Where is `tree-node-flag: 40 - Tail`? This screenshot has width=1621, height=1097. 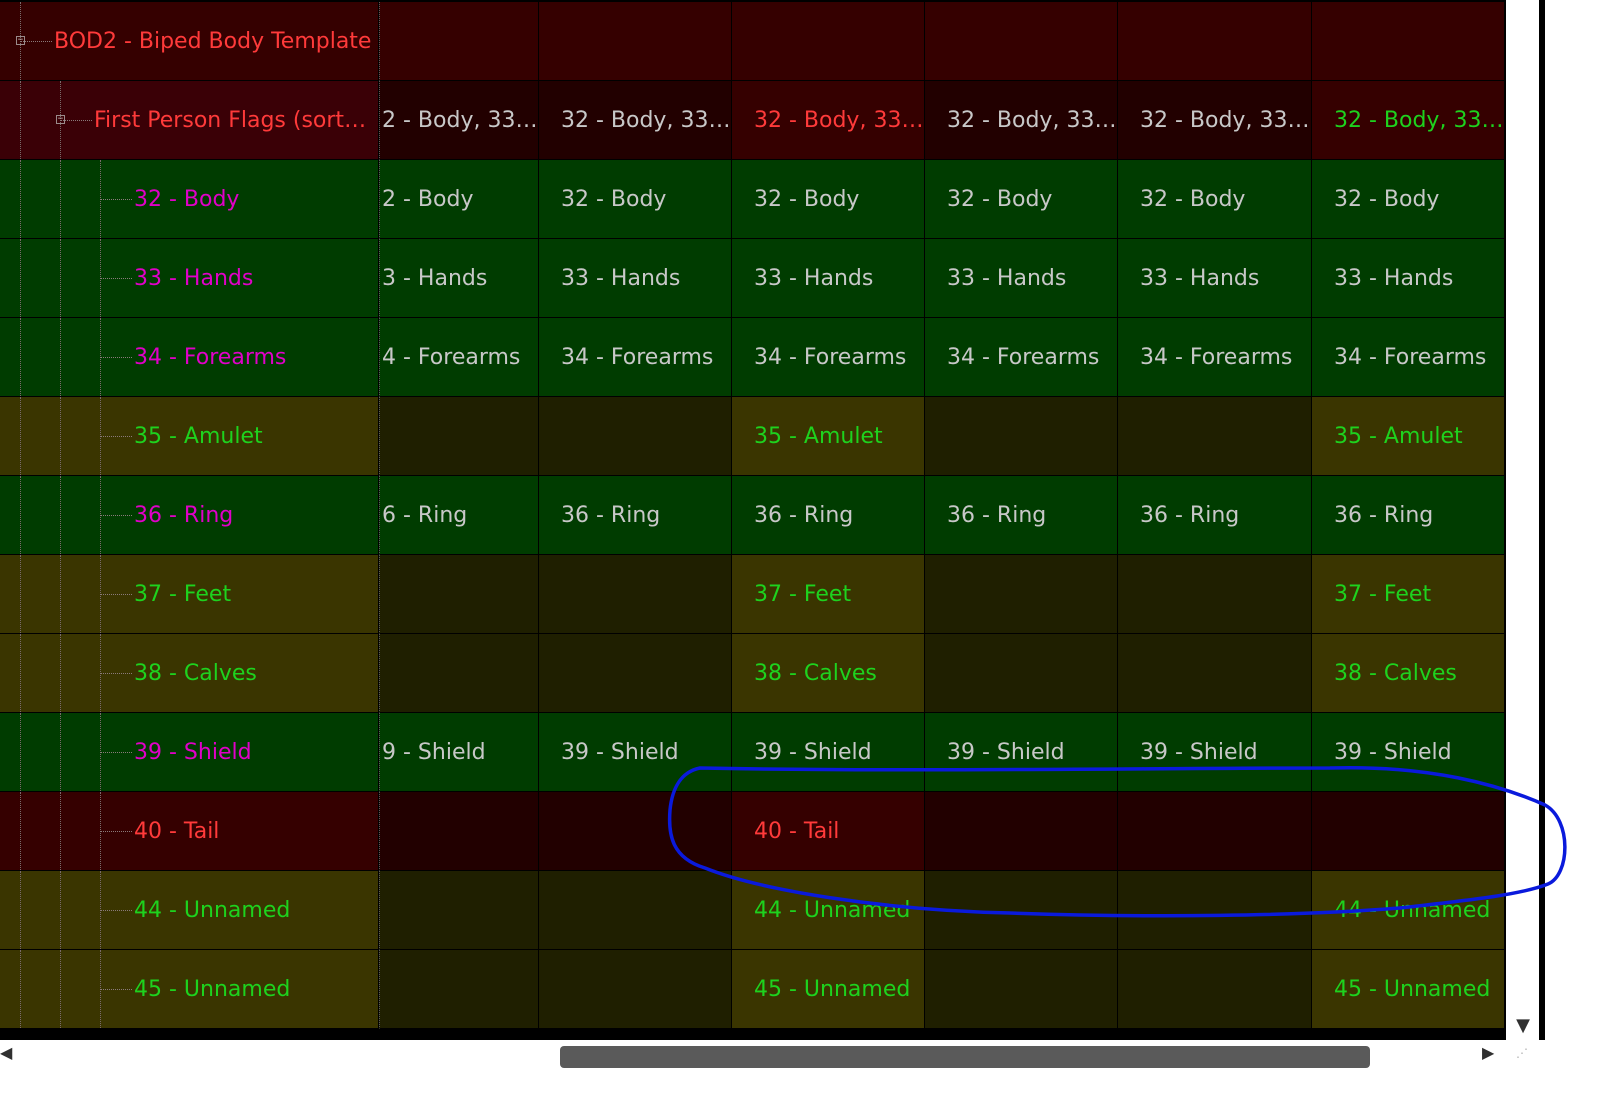
tree-node-flag: 40 - Tail is located at coordinates (189, 831).